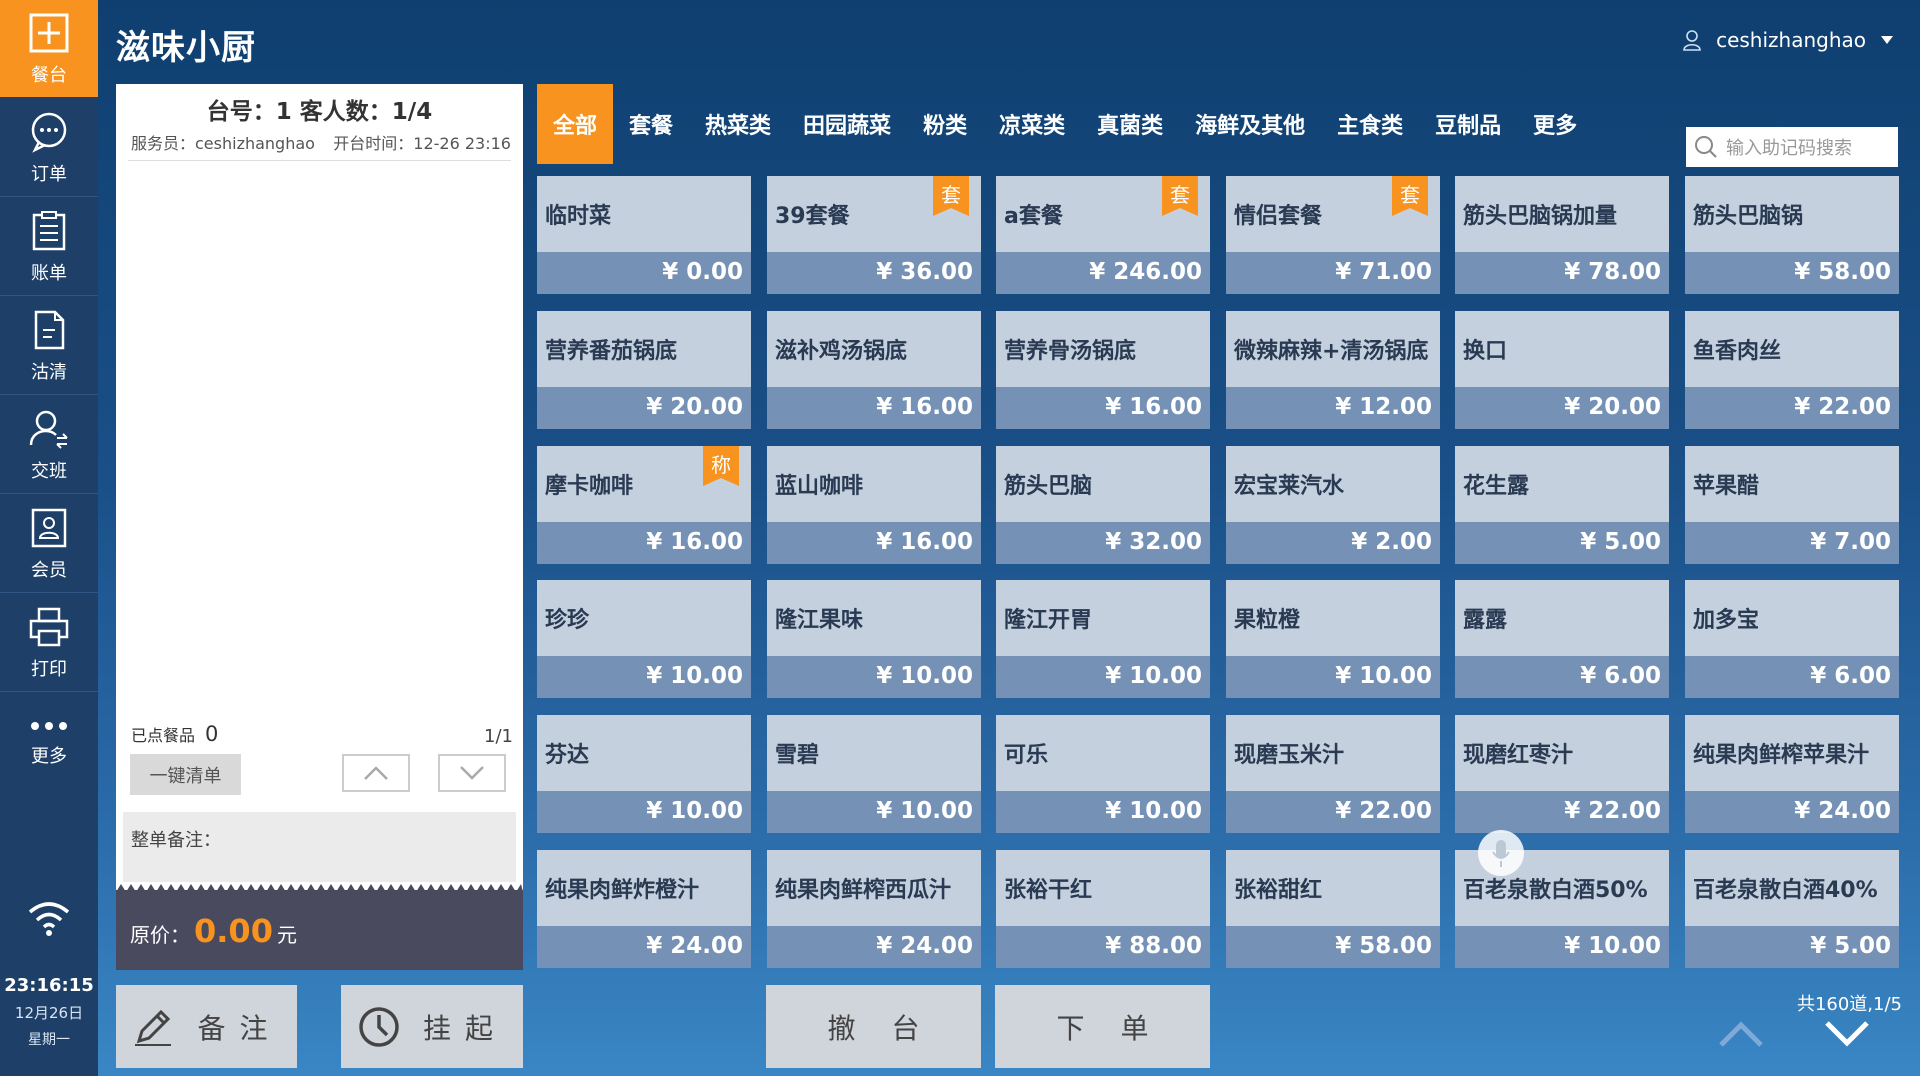 This screenshot has width=1920, height=1076. What do you see at coordinates (49, 445) in the screenshot?
I see `nav-shift: 交班` at bounding box center [49, 445].